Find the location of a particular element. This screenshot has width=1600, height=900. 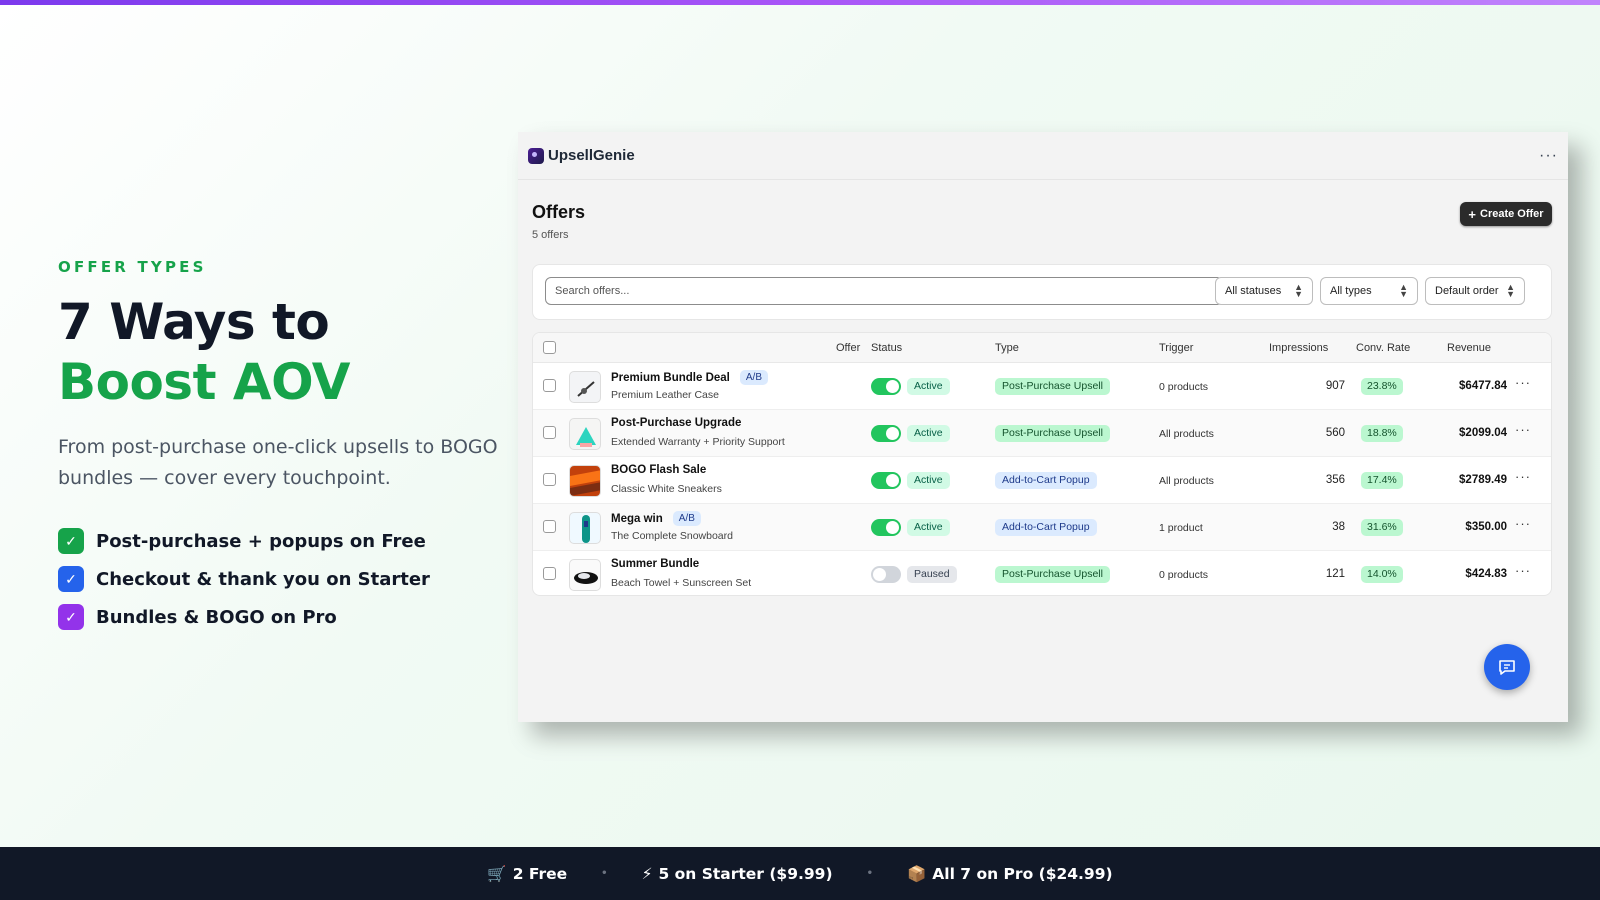

offer-name: Post-Purchase Upgrade is located at coordinates (676, 423).